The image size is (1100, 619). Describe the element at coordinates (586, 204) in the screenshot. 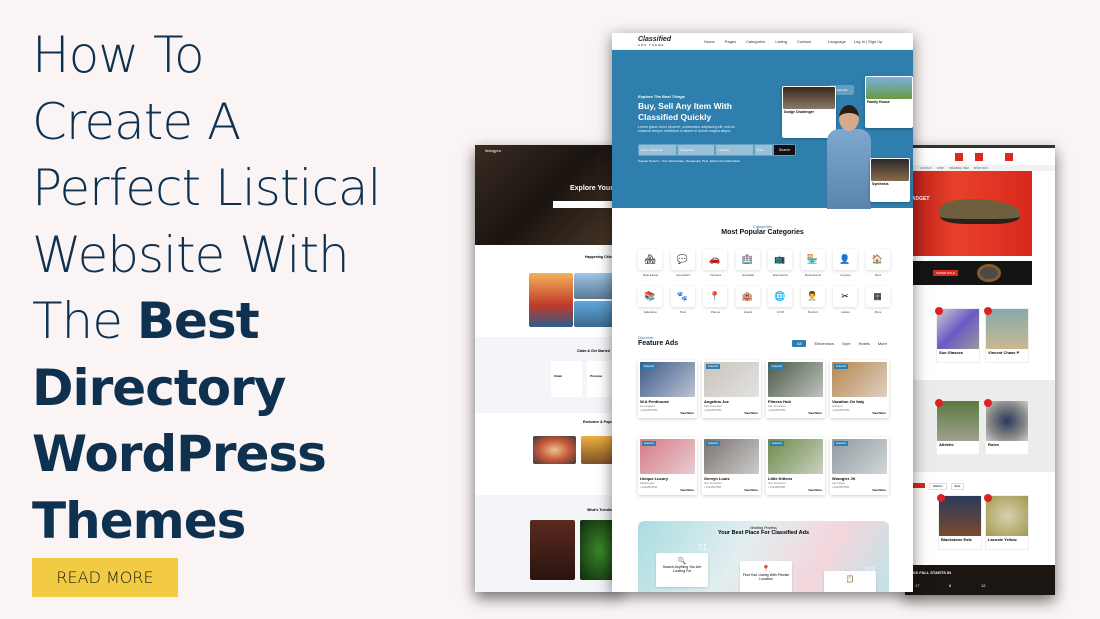

I see `left-search-bar` at that location.